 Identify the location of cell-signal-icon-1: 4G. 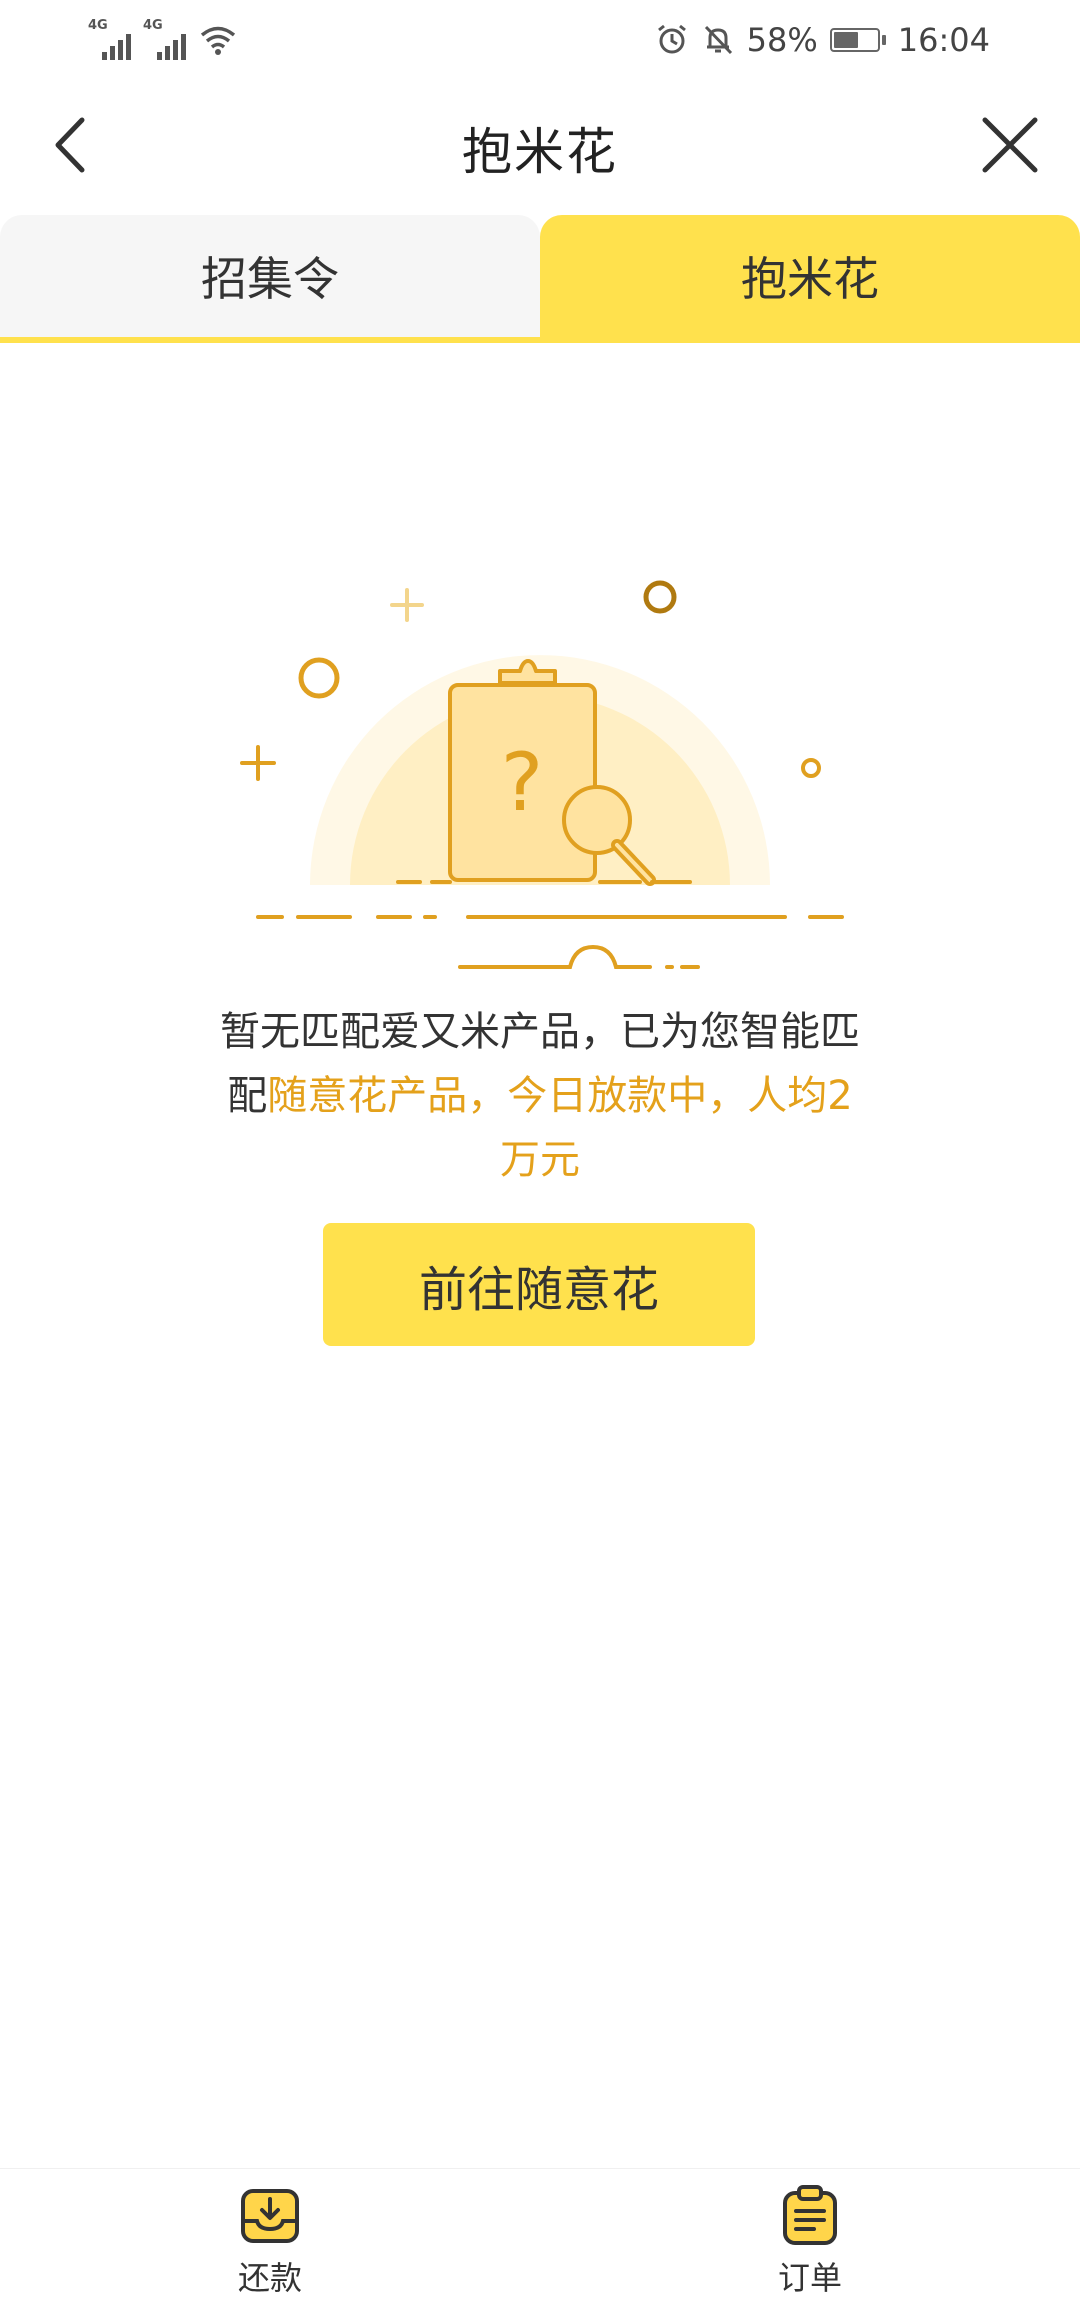
(109, 39).